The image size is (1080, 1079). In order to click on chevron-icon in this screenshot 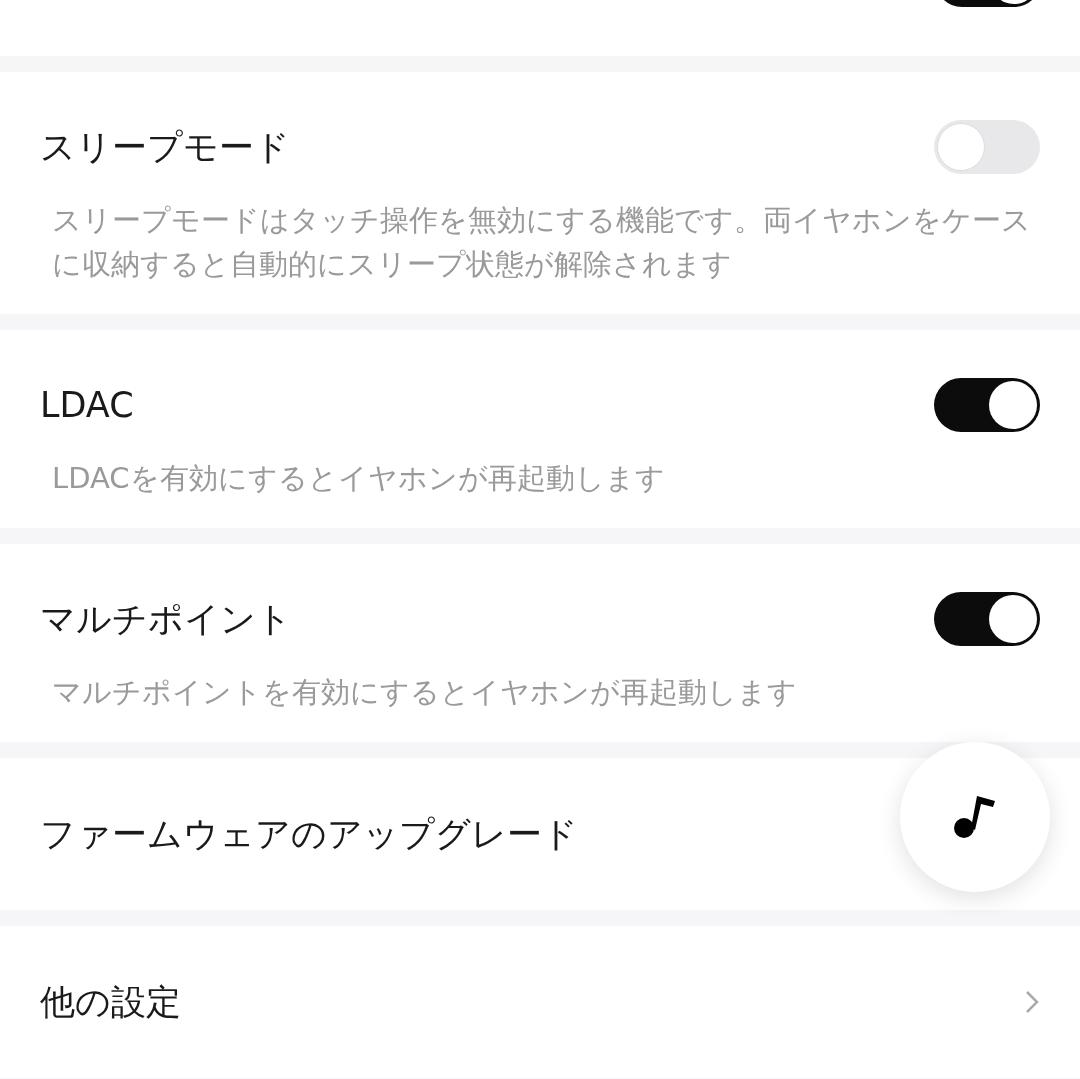, I will do `click(1032, 1002)`.